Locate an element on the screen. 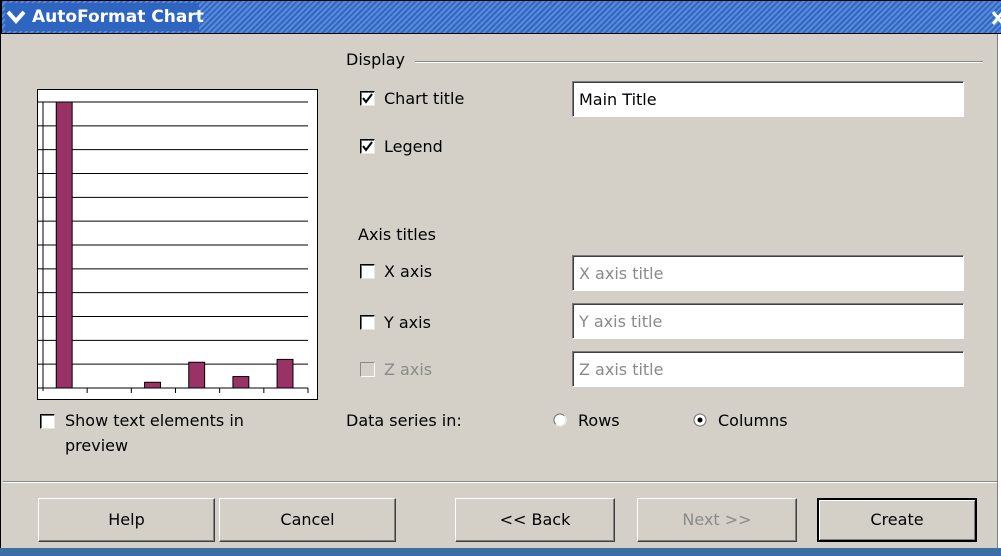 This screenshot has width=1001, height=556. chart-title-checkbox is located at coordinates (367, 98).